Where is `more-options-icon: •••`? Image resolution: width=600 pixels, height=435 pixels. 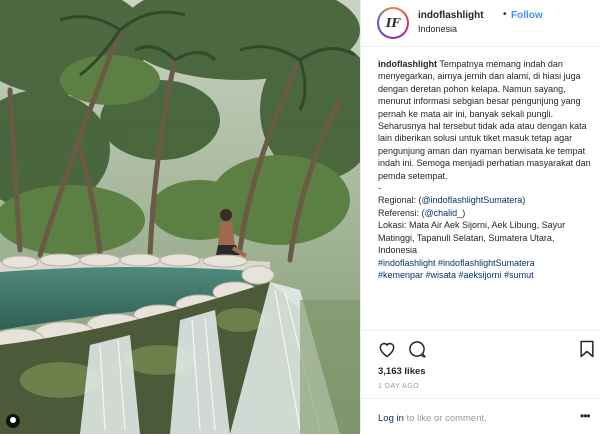
more-options-icon: ••• is located at coordinates (585, 416).